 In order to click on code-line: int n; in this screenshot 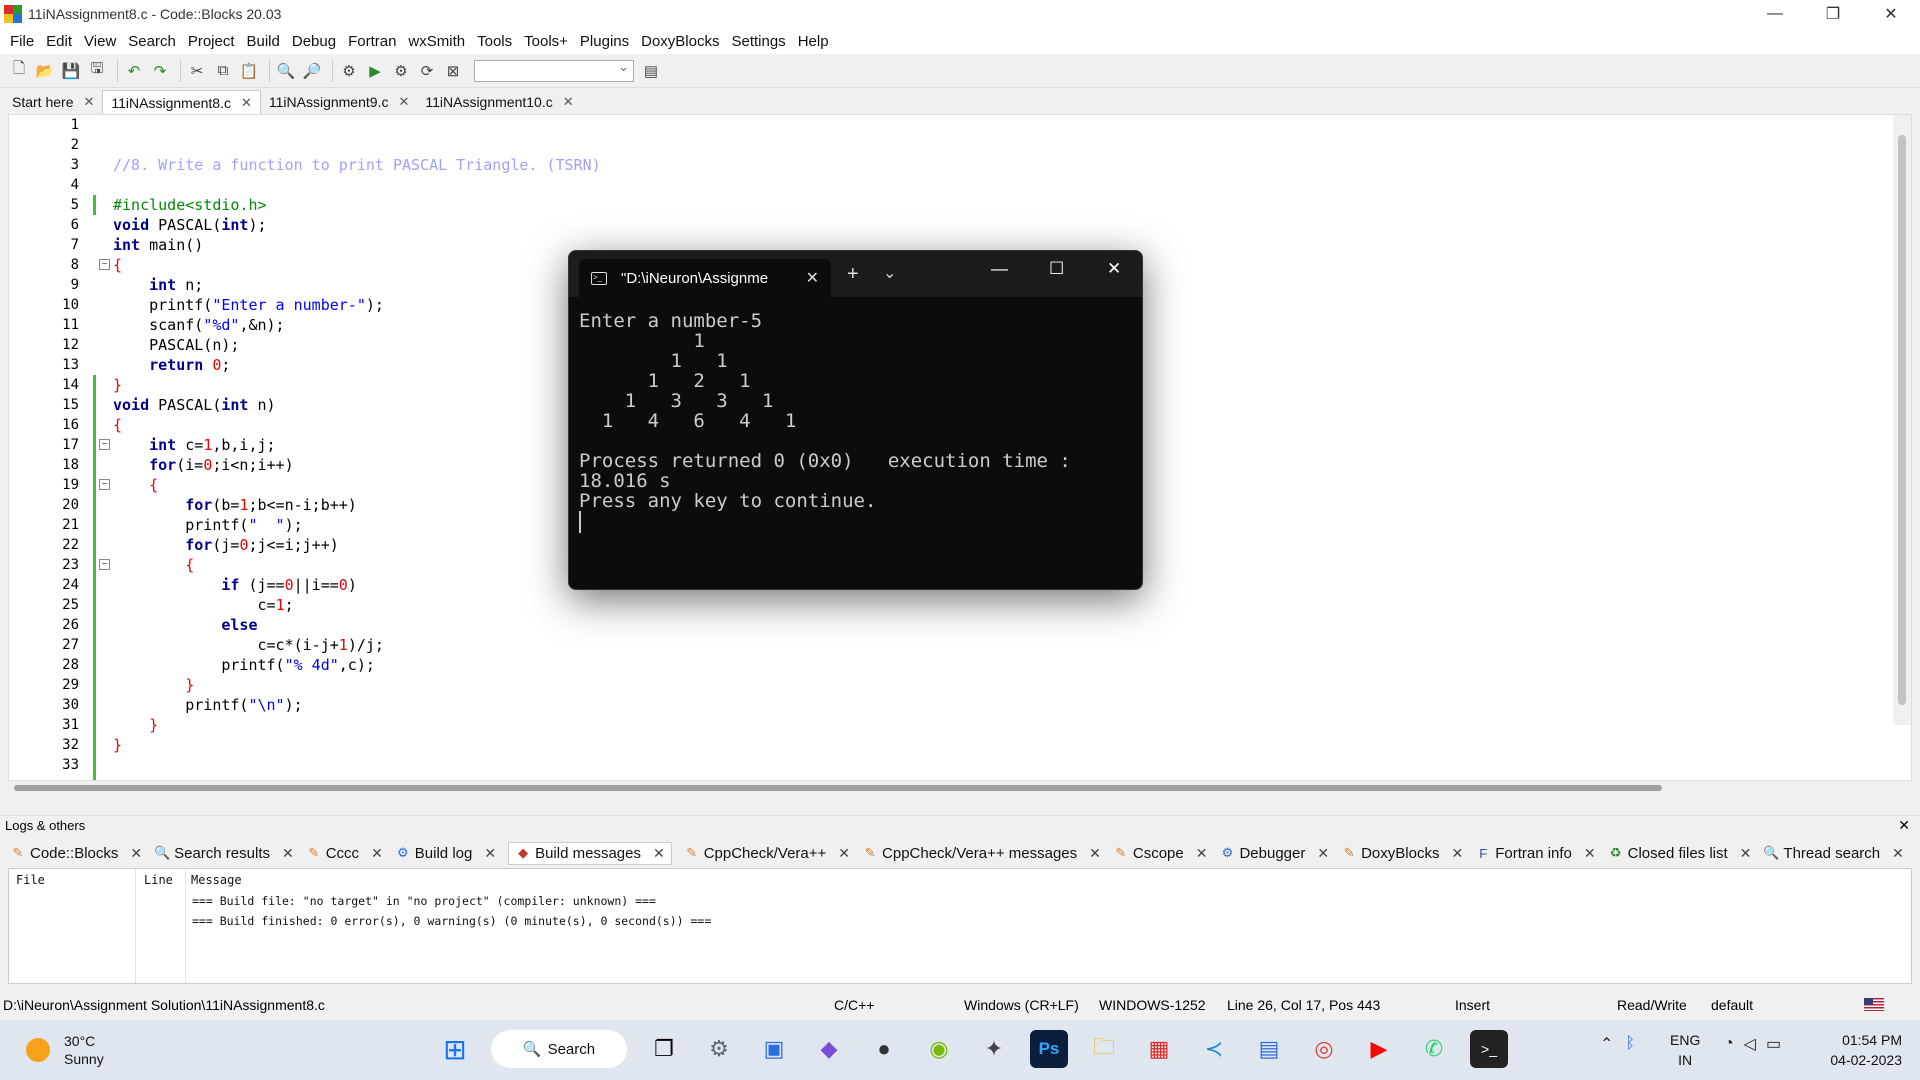, I will do `click(158, 285)`.